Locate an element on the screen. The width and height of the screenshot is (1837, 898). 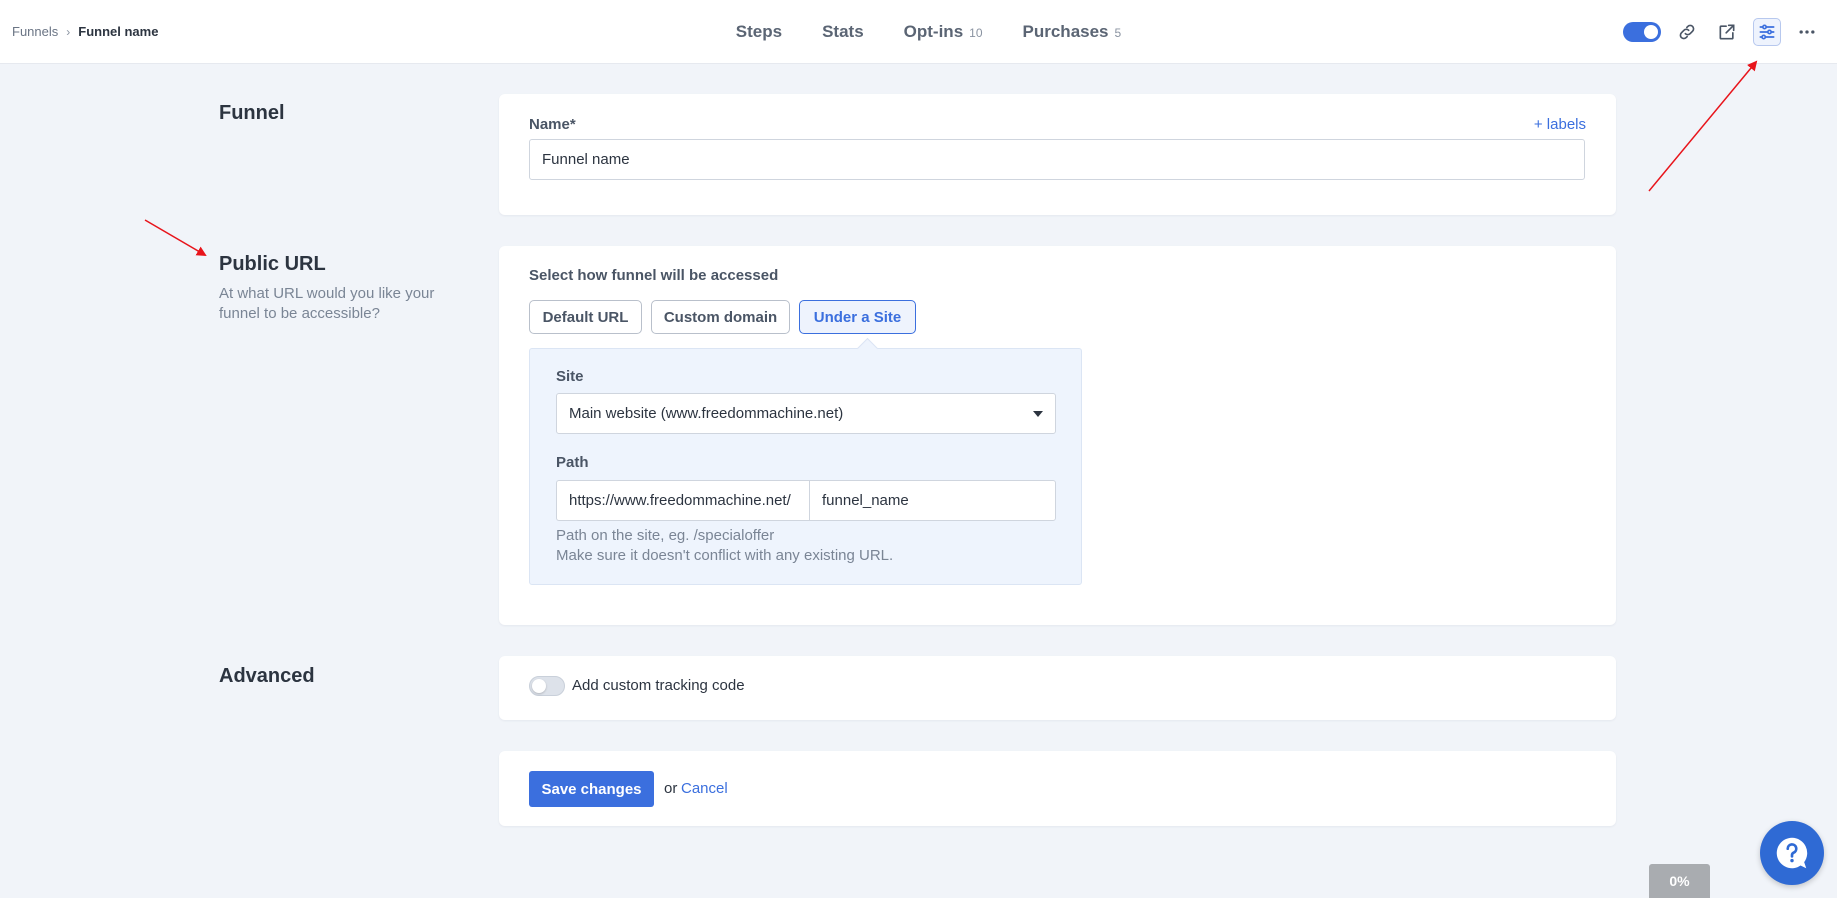
tracking-code-label: Add custom tracking code is located at coordinates (658, 685).